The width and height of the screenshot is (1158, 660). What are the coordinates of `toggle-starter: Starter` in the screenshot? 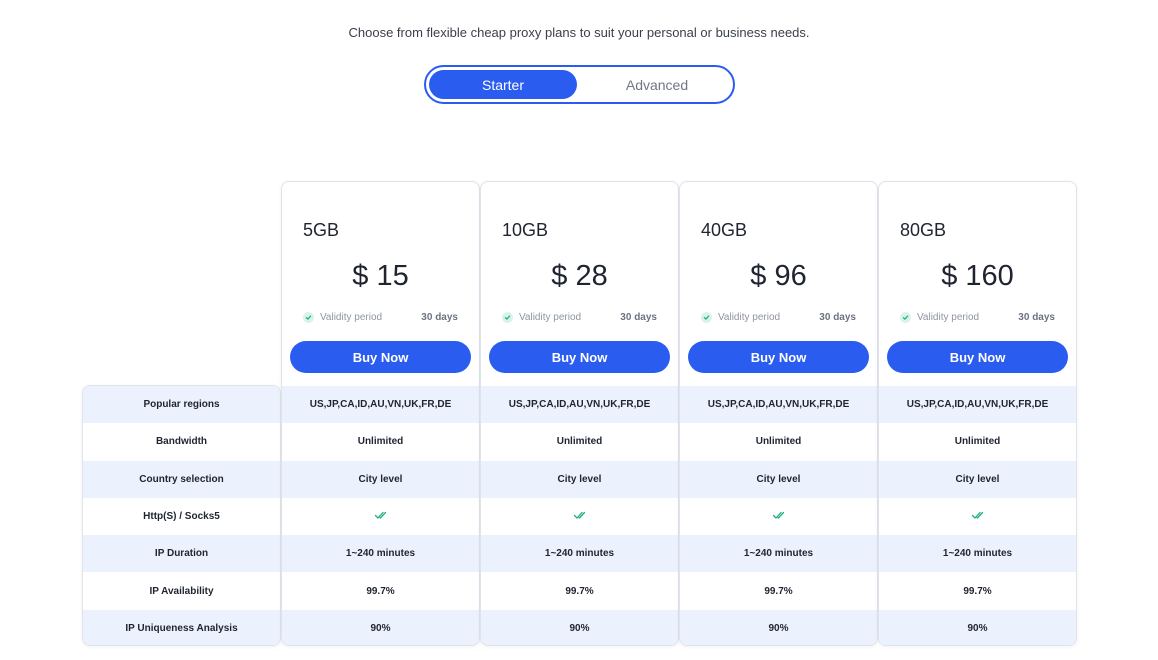 It's located at (503, 84).